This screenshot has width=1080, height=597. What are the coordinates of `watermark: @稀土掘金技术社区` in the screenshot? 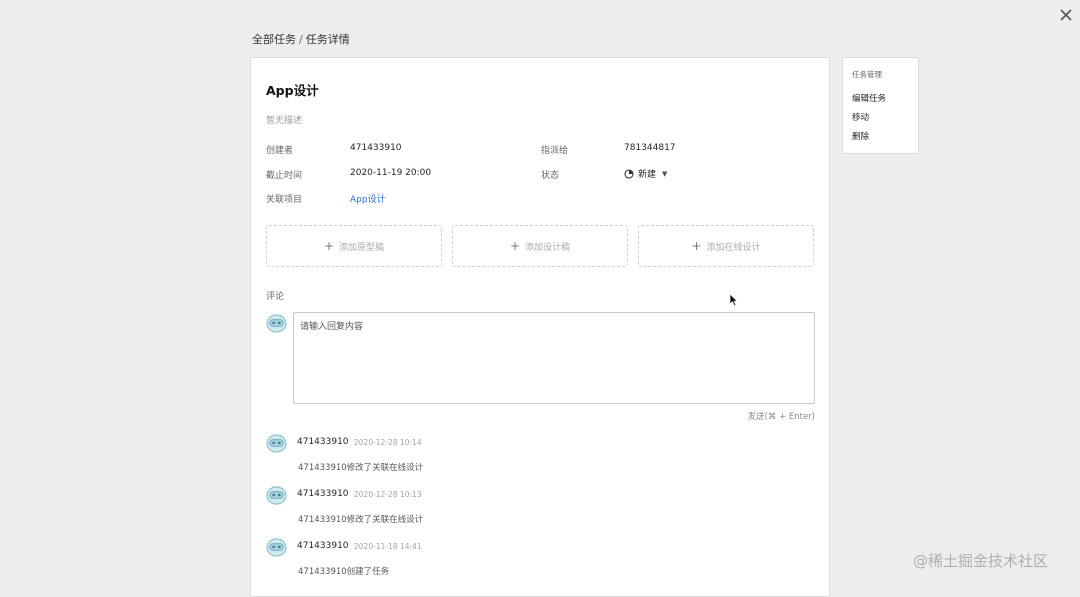 It's located at (981, 561).